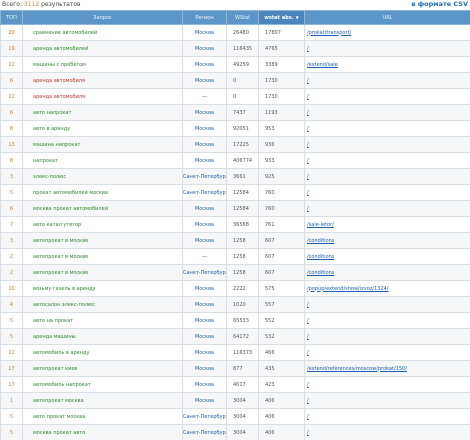  What do you see at coordinates (281, 17) in the screenshot?
I see `col-header-wstat-abs: wstat abs. ▼` at bounding box center [281, 17].